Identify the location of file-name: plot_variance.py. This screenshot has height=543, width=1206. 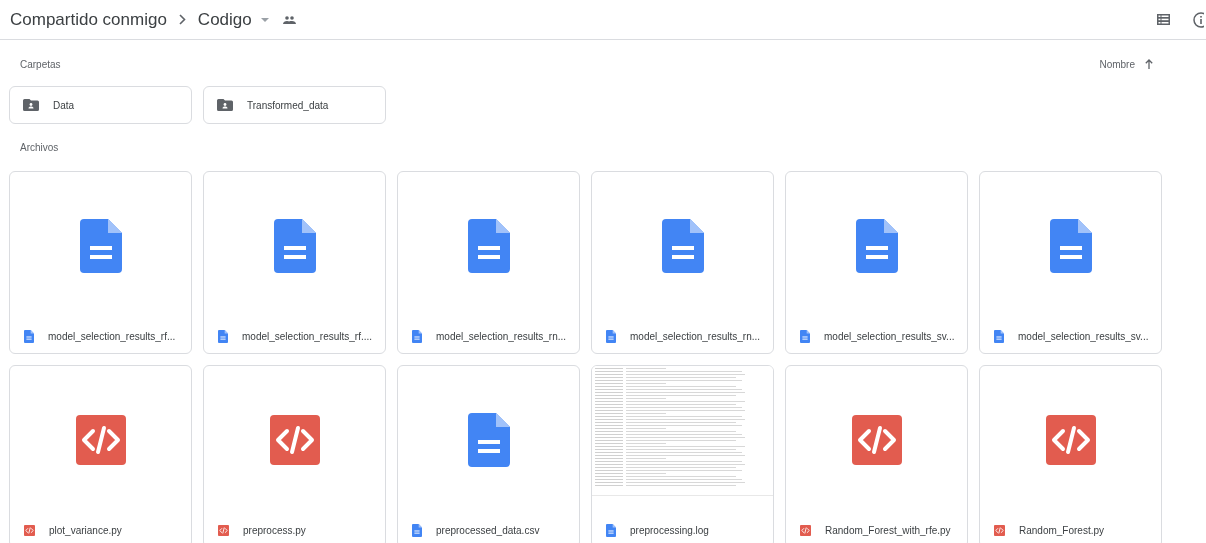
(85, 530).